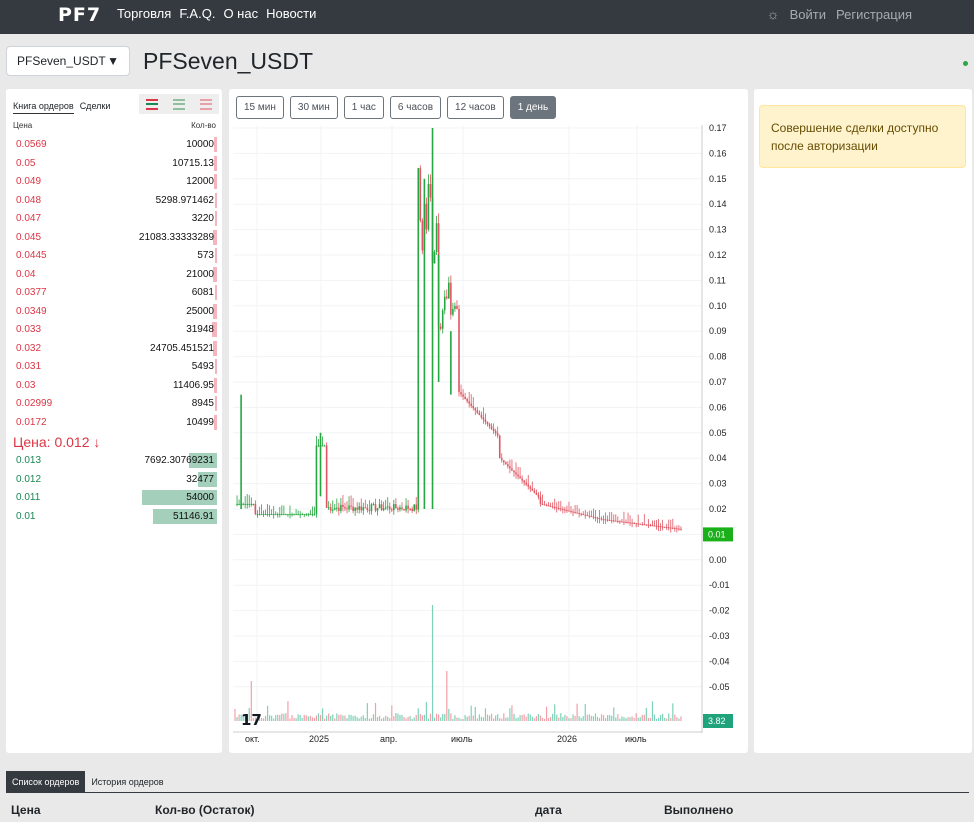 The height and width of the screenshot is (822, 974). I want to click on nav-link-news: Новости, so click(291, 13).